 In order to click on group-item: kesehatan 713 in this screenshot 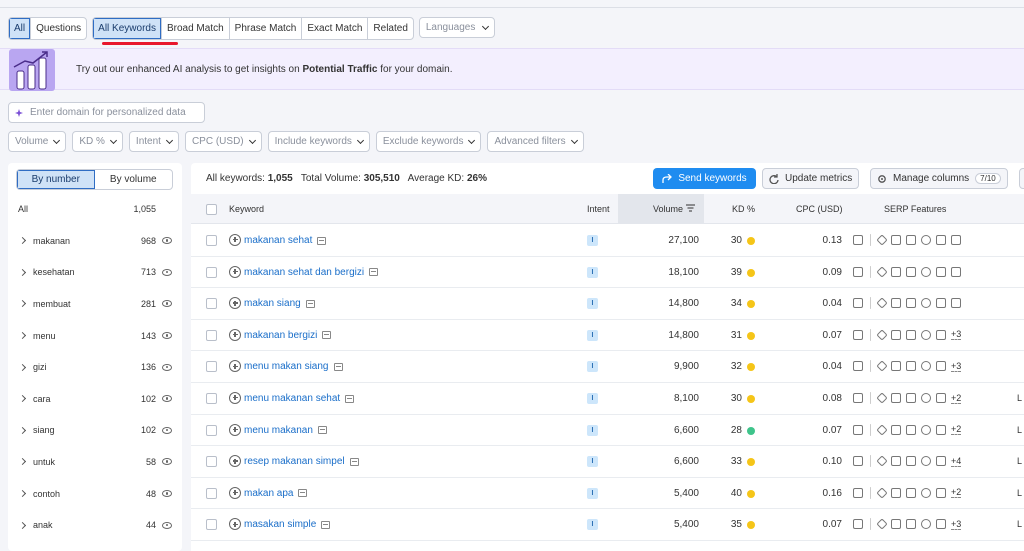, I will do `click(95, 273)`.